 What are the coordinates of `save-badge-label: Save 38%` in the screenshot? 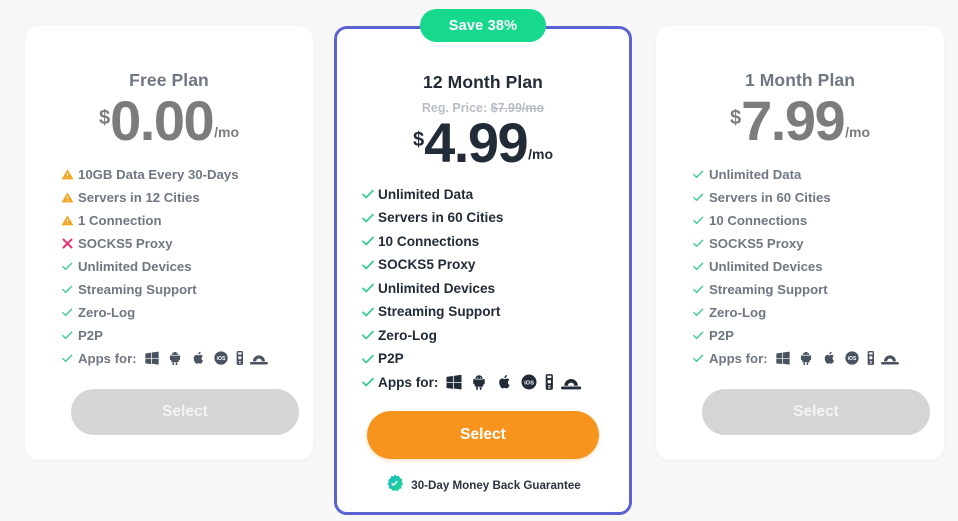 It's located at (483, 25).